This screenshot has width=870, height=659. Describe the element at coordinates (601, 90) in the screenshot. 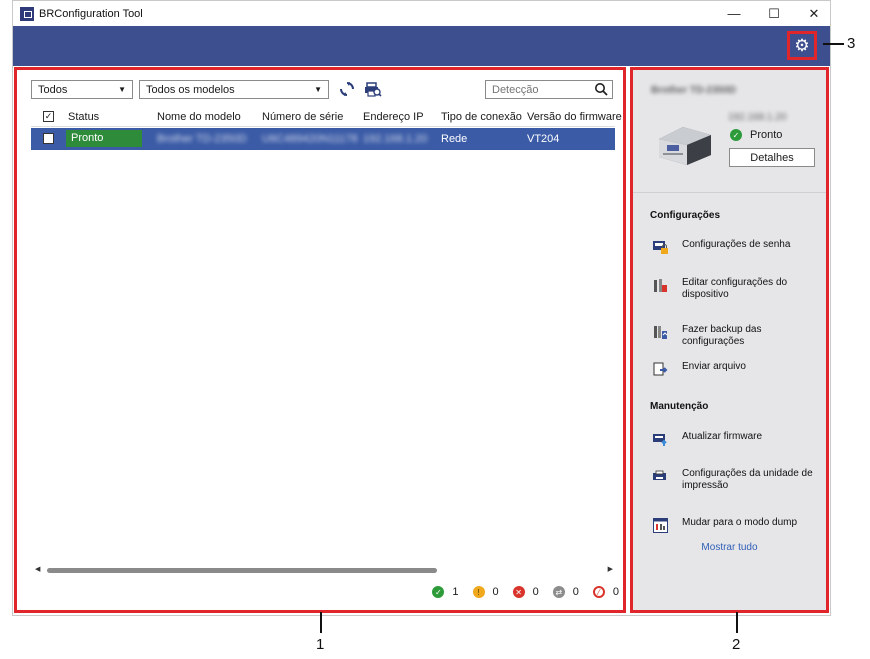

I see `search-icon` at that location.